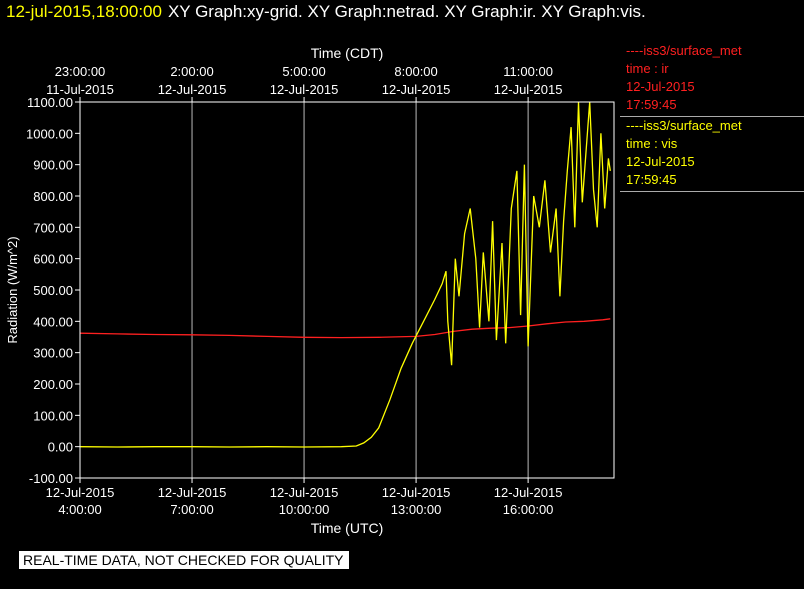 Image resolution: width=804 pixels, height=589 pixels. Describe the element at coordinates (528, 71) in the screenshot. I see `x2-tick-label-time: 11:00:00` at that location.